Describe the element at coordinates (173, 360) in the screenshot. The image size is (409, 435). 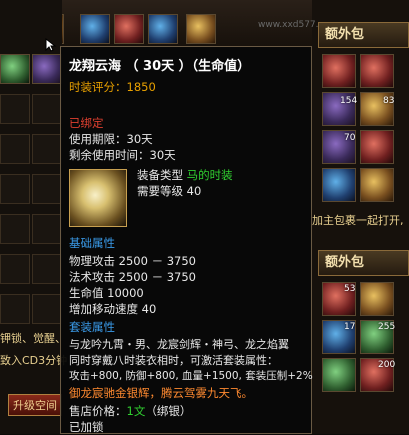
I see `set-desc-line: 同时穿戴八时装衣相时，可激活套装属性：` at that location.